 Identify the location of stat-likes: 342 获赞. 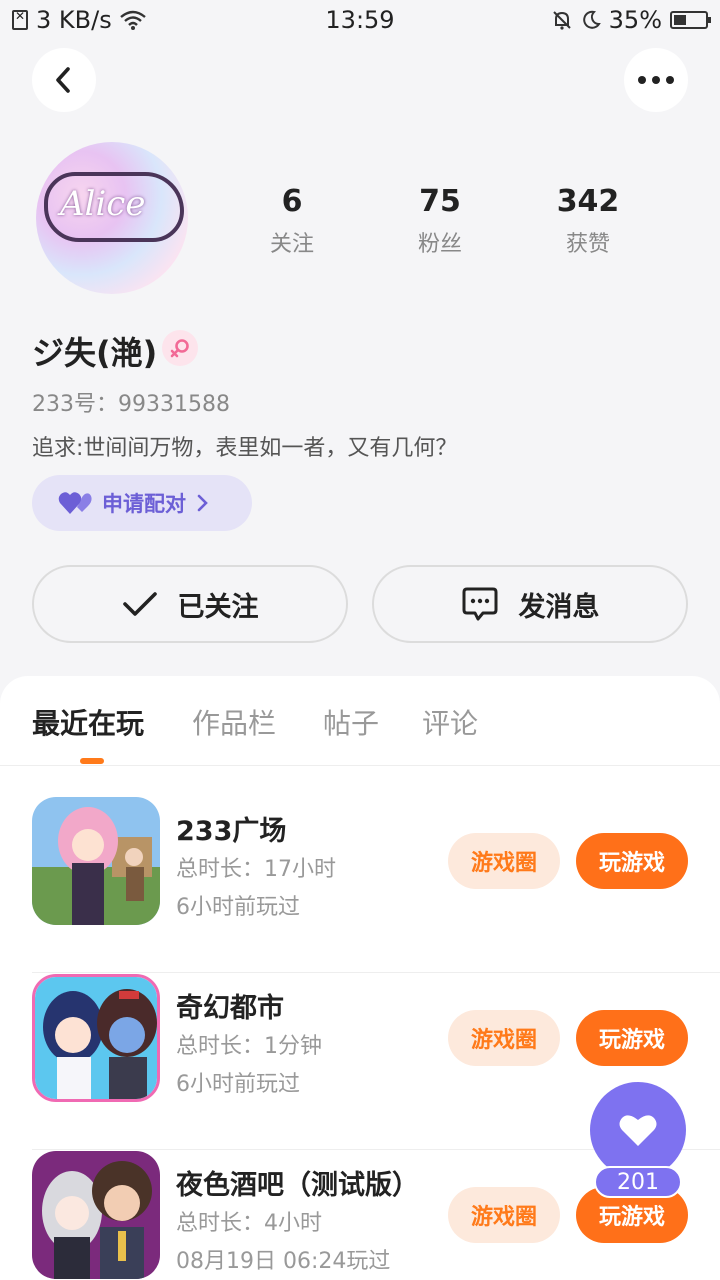
(588, 220).